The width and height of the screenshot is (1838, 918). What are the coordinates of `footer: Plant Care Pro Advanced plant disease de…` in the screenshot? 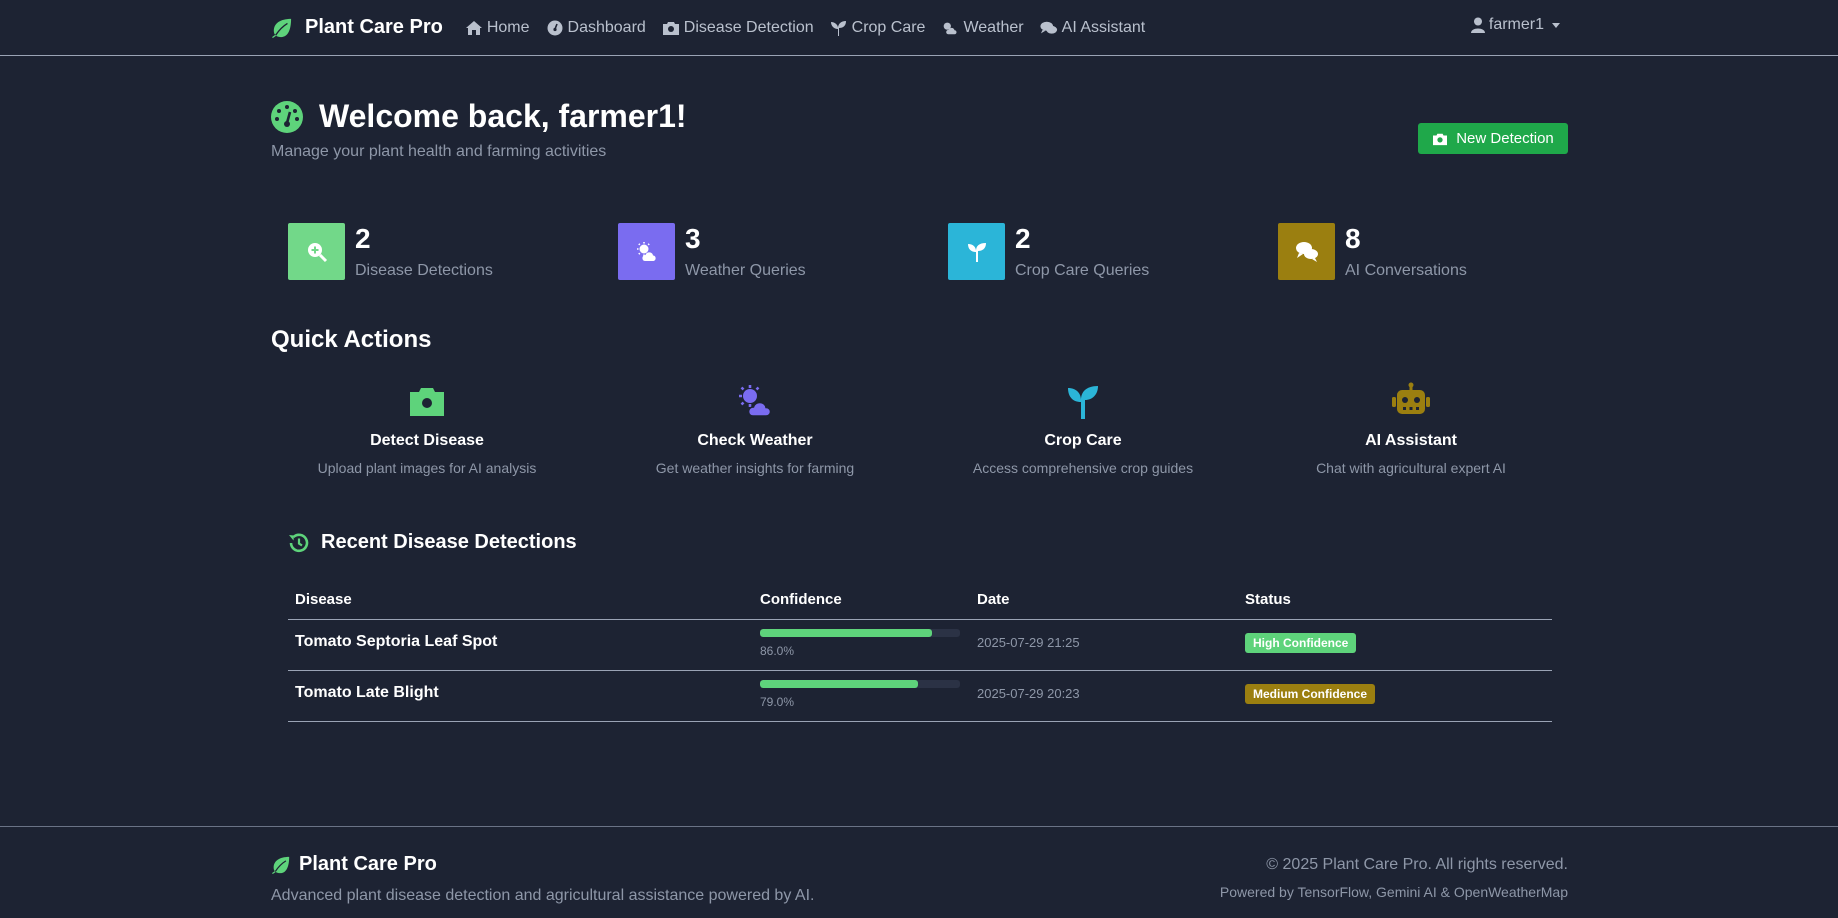 It's located at (919, 872).